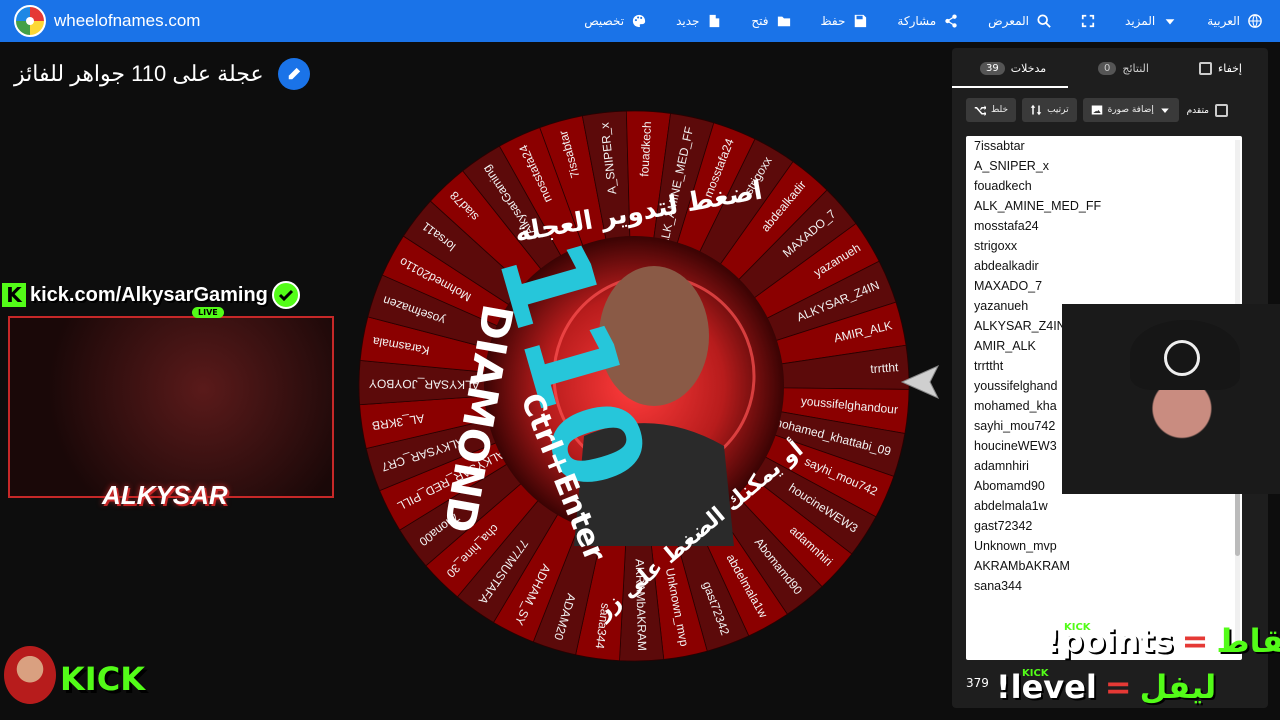 The height and width of the screenshot is (720, 1280). What do you see at coordinates (1104, 506) in the screenshot?
I see `list-item: abdelmala1w` at bounding box center [1104, 506].